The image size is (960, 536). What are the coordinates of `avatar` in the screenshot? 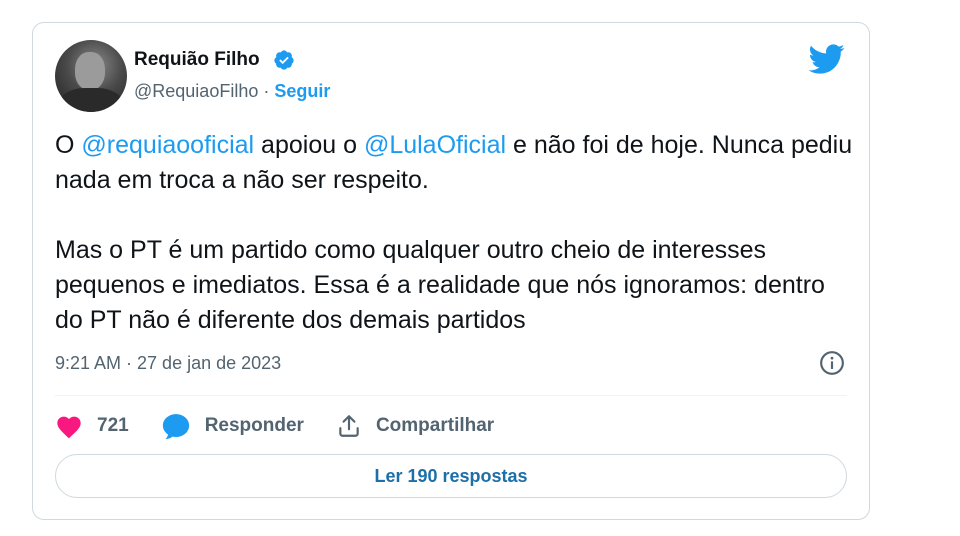 It's located at (91, 76).